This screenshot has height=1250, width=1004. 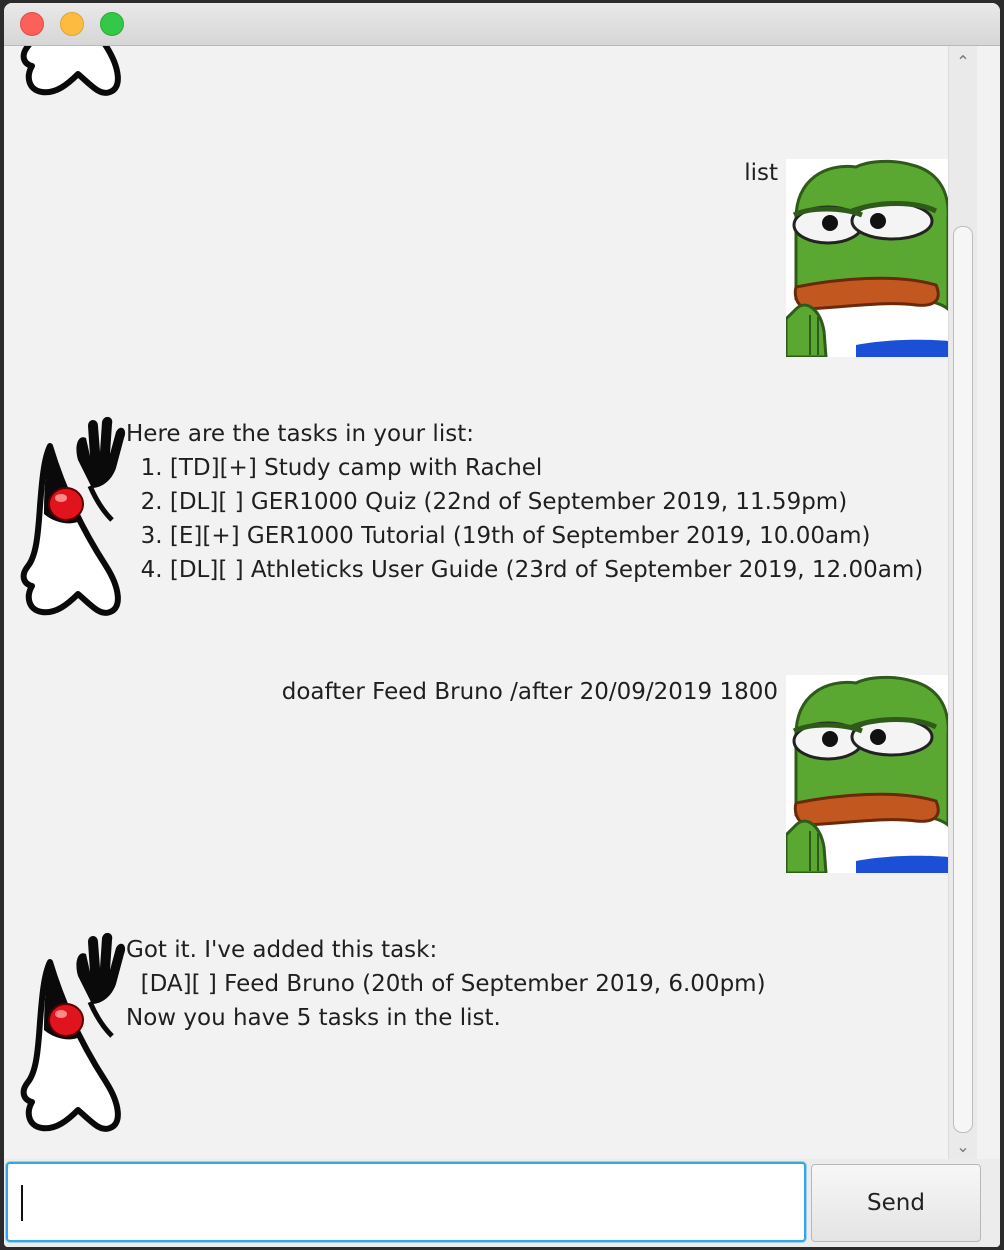 What do you see at coordinates (112, 24) in the screenshot?
I see `maximize-window-button` at bounding box center [112, 24].